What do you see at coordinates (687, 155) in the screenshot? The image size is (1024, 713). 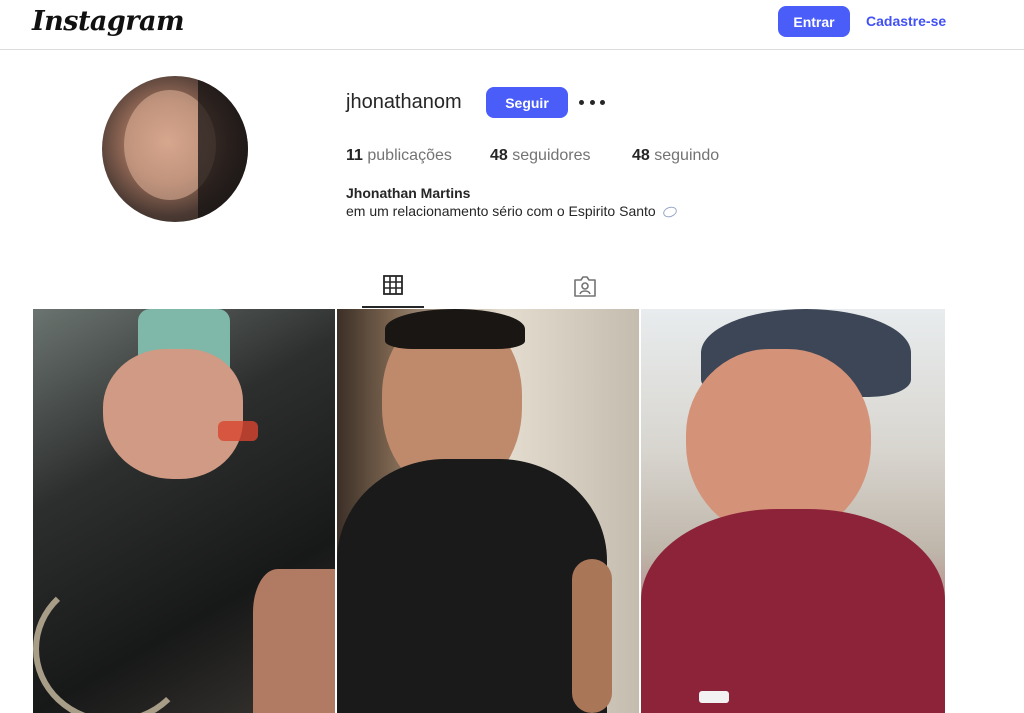 I see `following-label: seguindo` at bounding box center [687, 155].